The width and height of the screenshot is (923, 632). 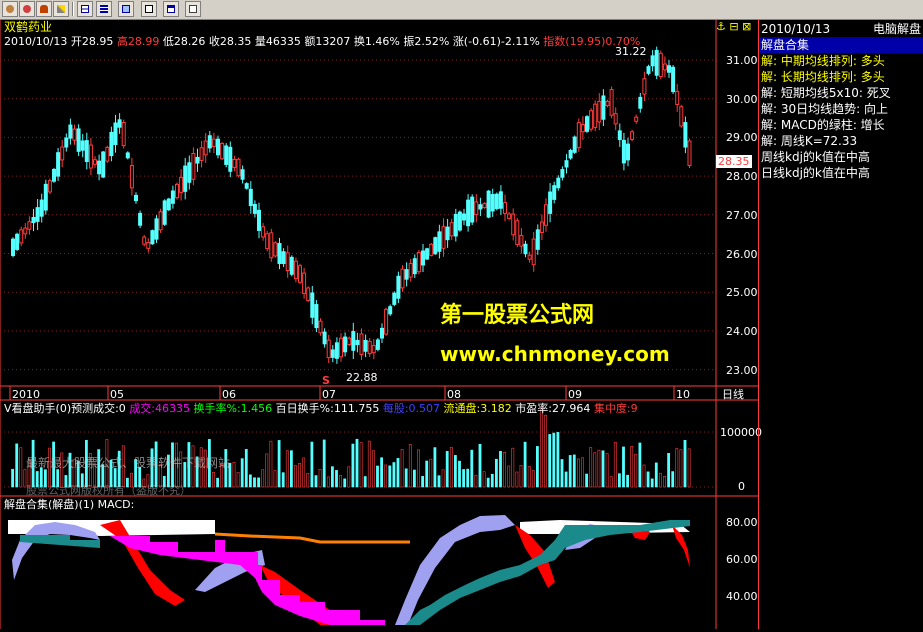 I want to click on vol-turnover: 换手率%:1.456, so click(x=233, y=408).